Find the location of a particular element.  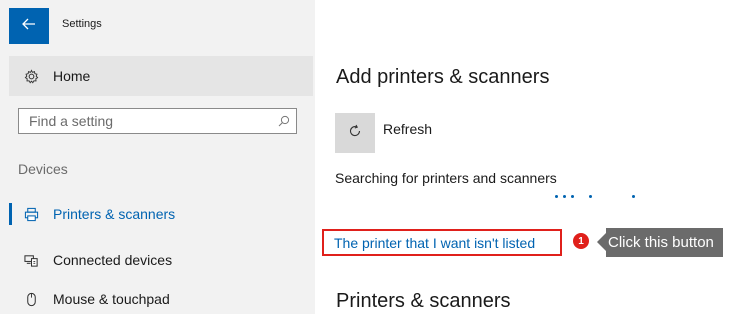

sidebar-item-connected-devices: Connected devices is located at coordinates (161, 260).